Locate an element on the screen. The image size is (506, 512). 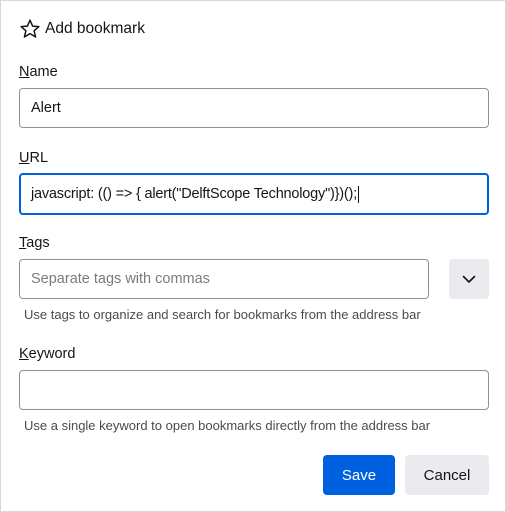
cancel-button: Cancel is located at coordinates (447, 475).